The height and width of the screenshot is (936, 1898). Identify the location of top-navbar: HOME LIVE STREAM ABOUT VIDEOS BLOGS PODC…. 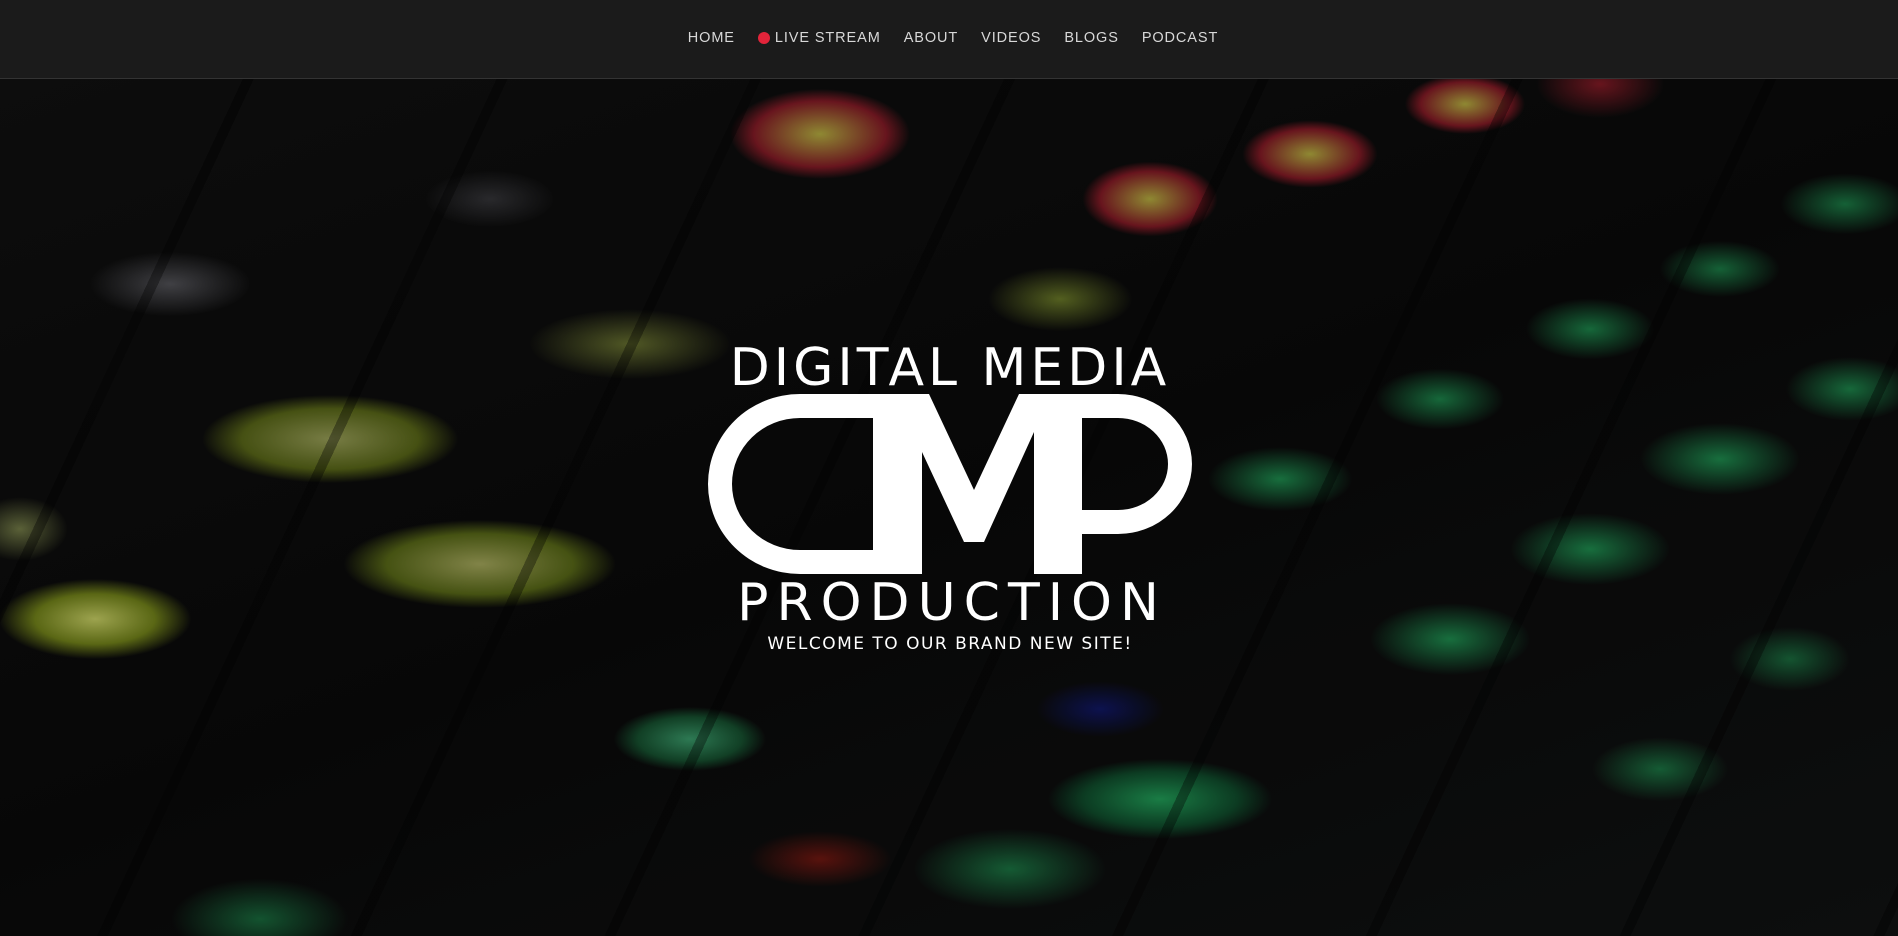
(949, 39).